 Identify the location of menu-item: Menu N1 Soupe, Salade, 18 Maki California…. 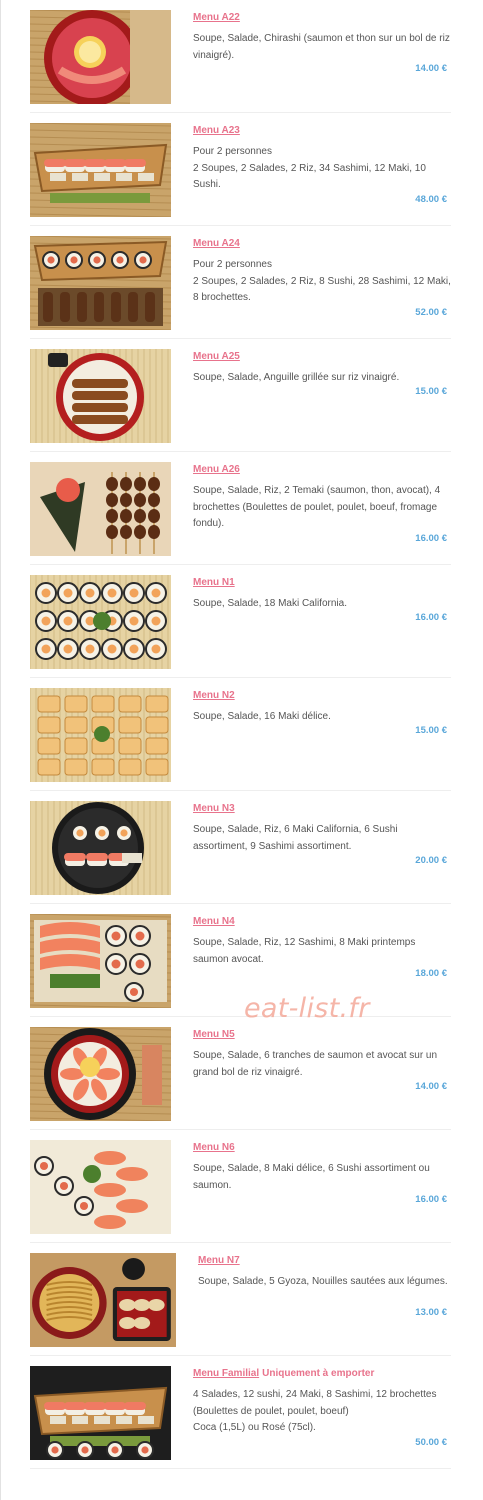
(240, 621).